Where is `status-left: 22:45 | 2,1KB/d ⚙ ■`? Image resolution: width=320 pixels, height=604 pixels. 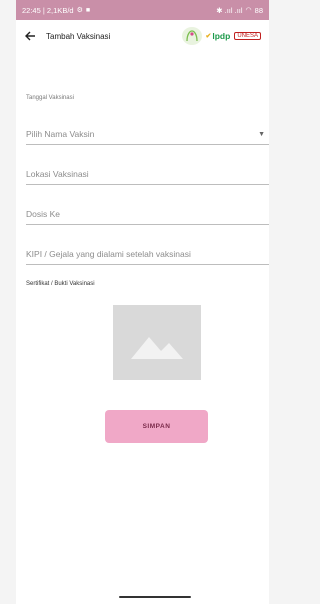
status-left: 22:45 | 2,1KB/d ⚙ ■ is located at coordinates (56, 10).